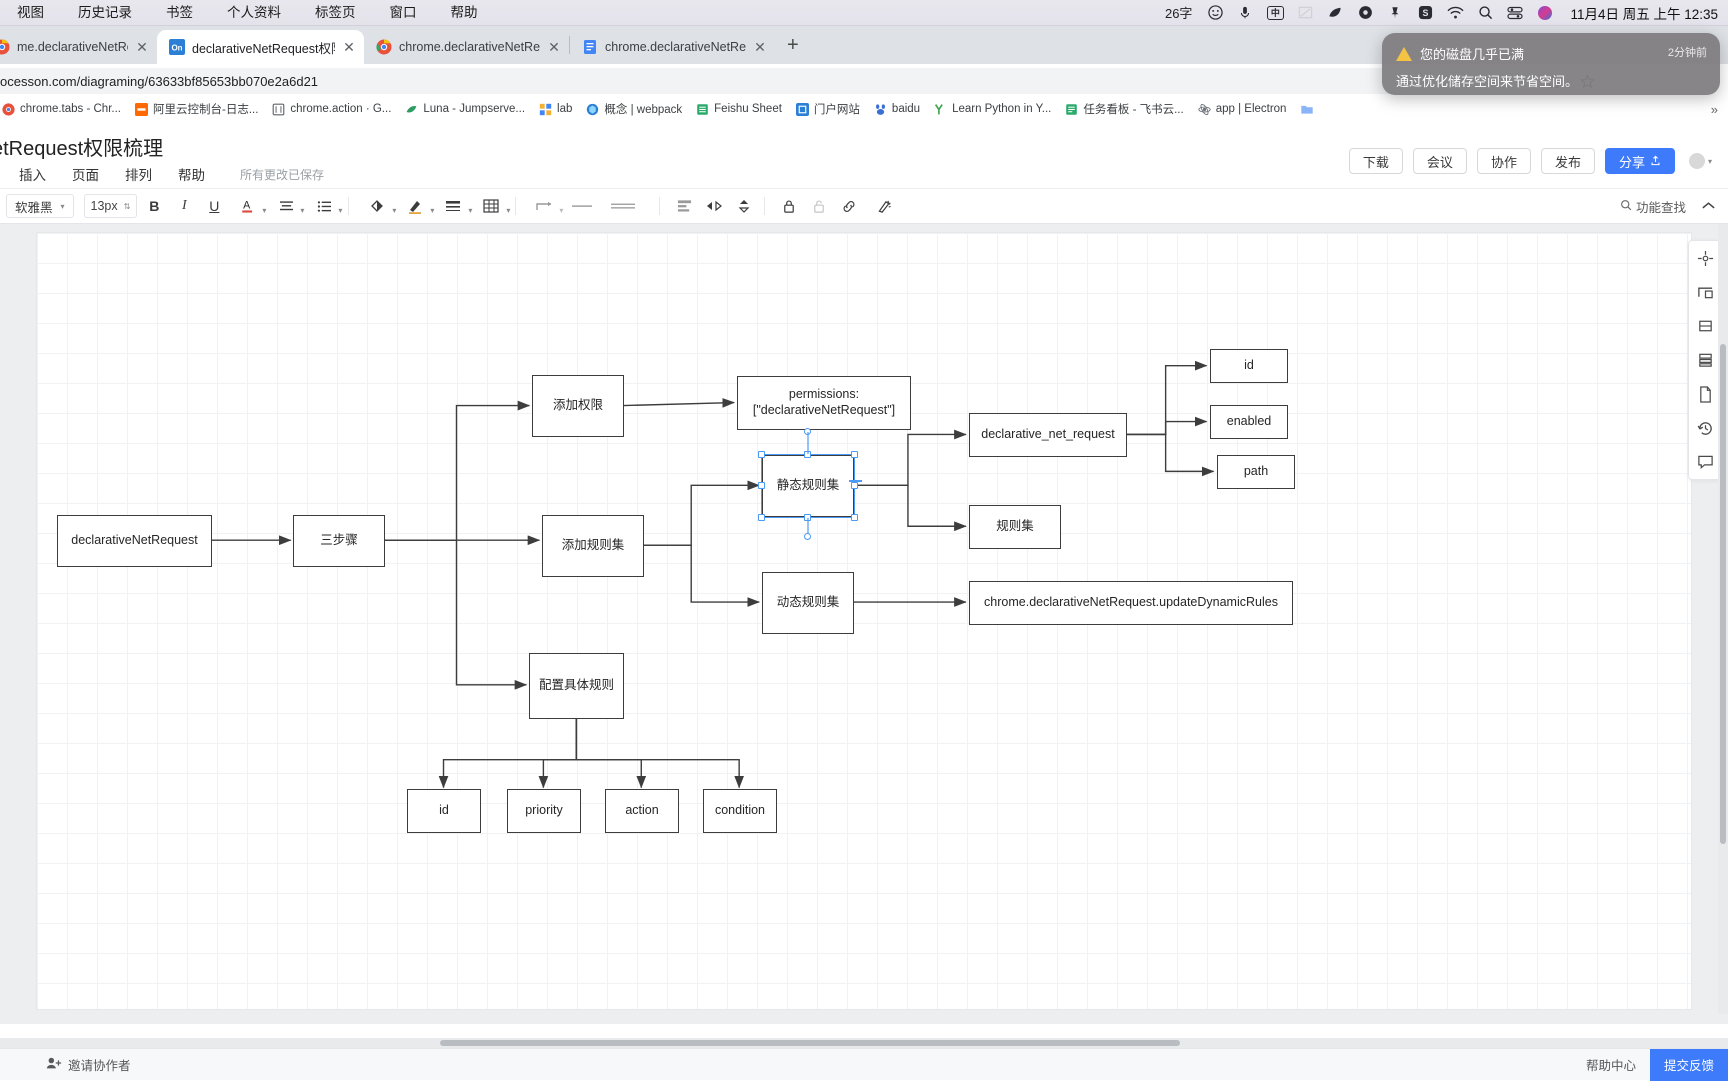  What do you see at coordinates (105, 13) in the screenshot?
I see `menubar-item-history: 历史记录` at bounding box center [105, 13].